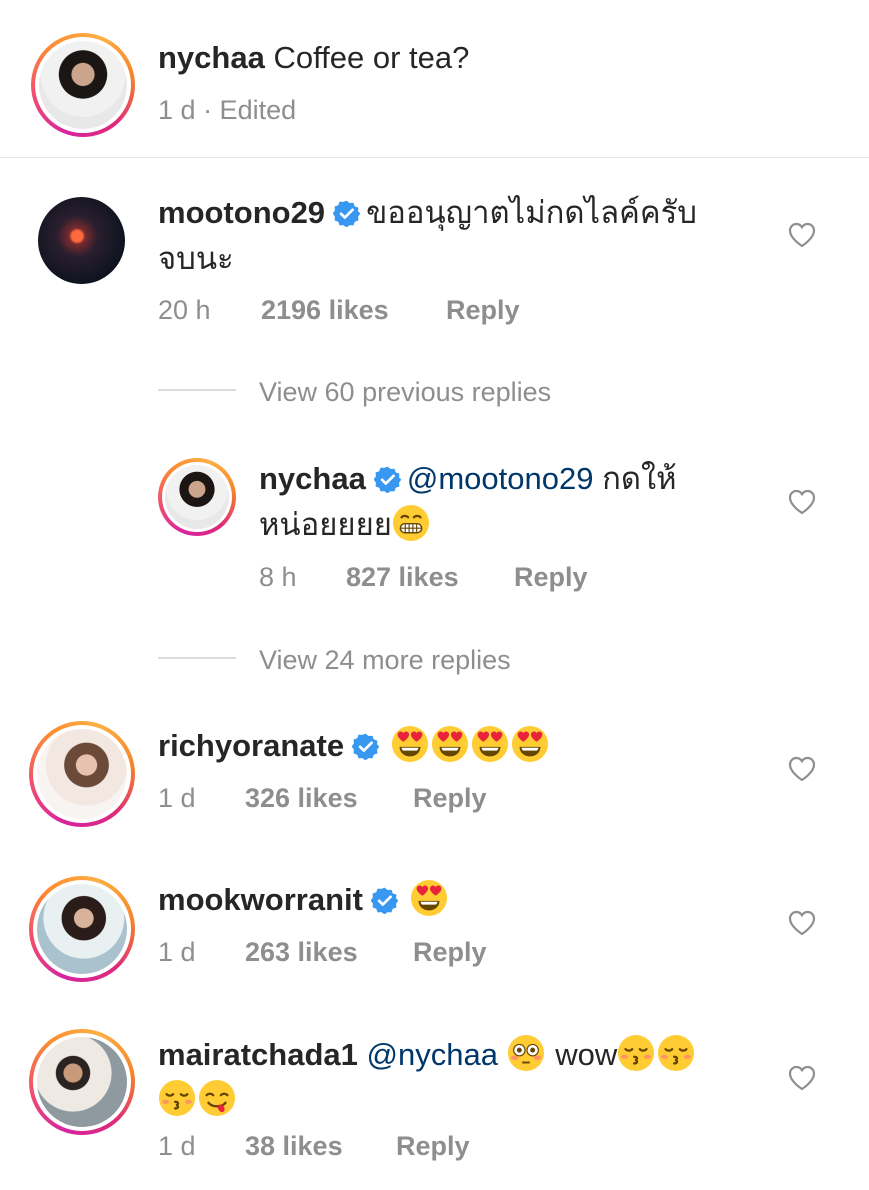 This screenshot has width=869, height=1190. Describe the element at coordinates (260, 899) in the screenshot. I see `comment-username: mookworranit` at that location.